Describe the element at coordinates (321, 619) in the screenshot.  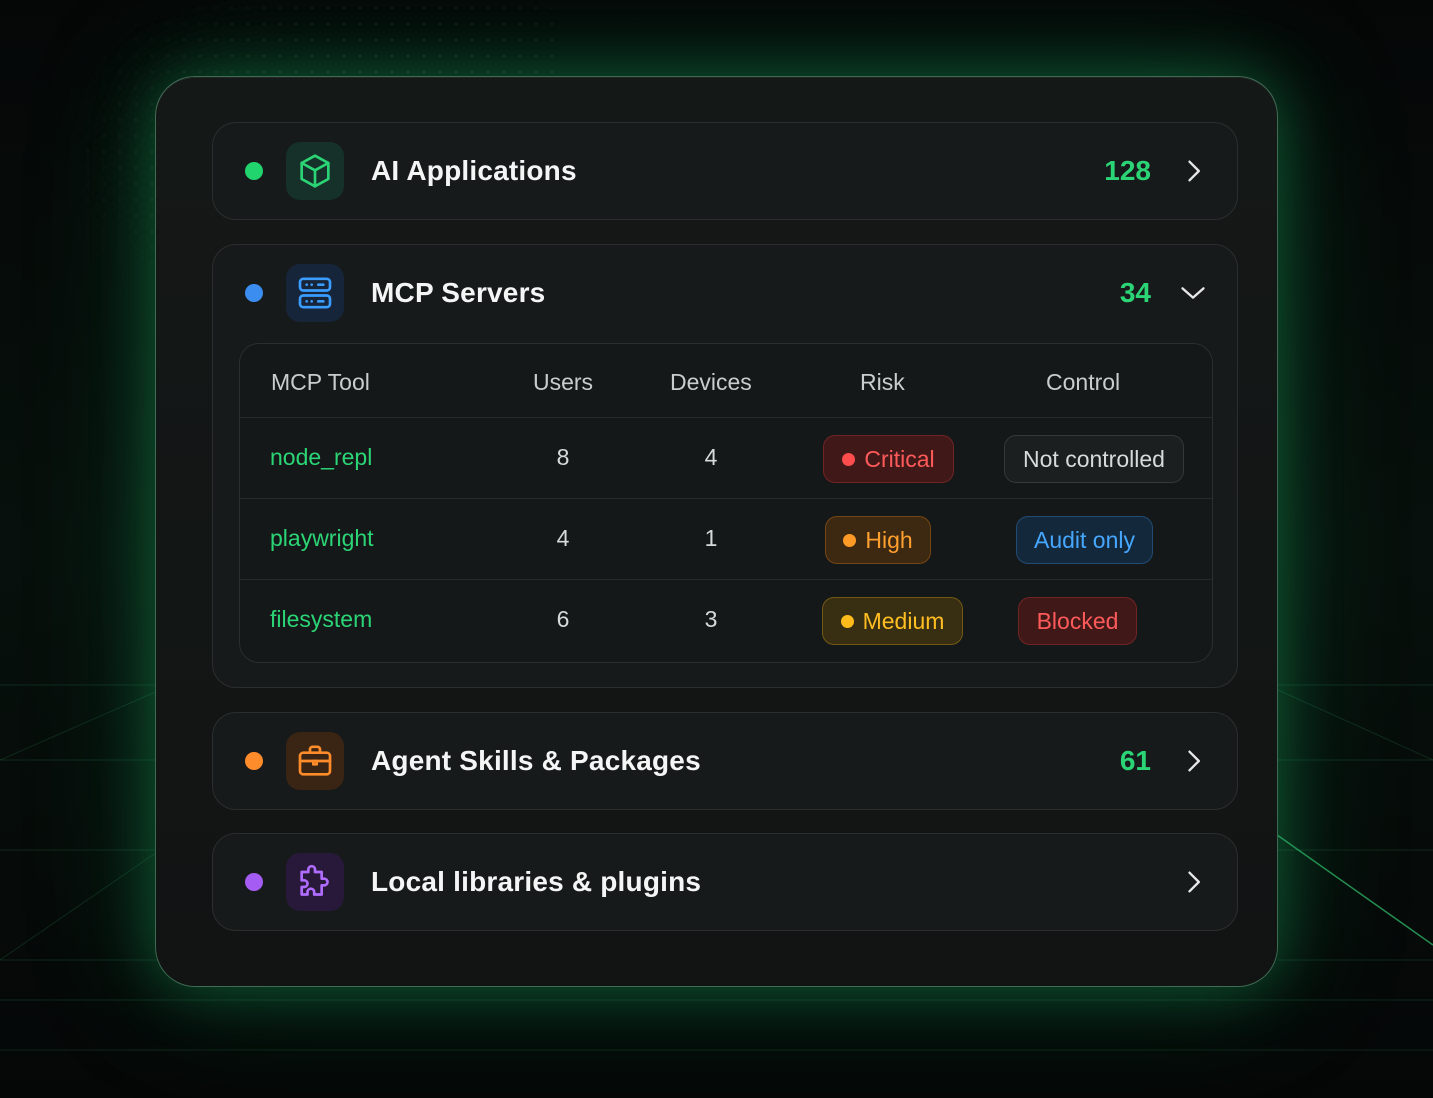
I see `tool-name-link: filesystem` at that location.